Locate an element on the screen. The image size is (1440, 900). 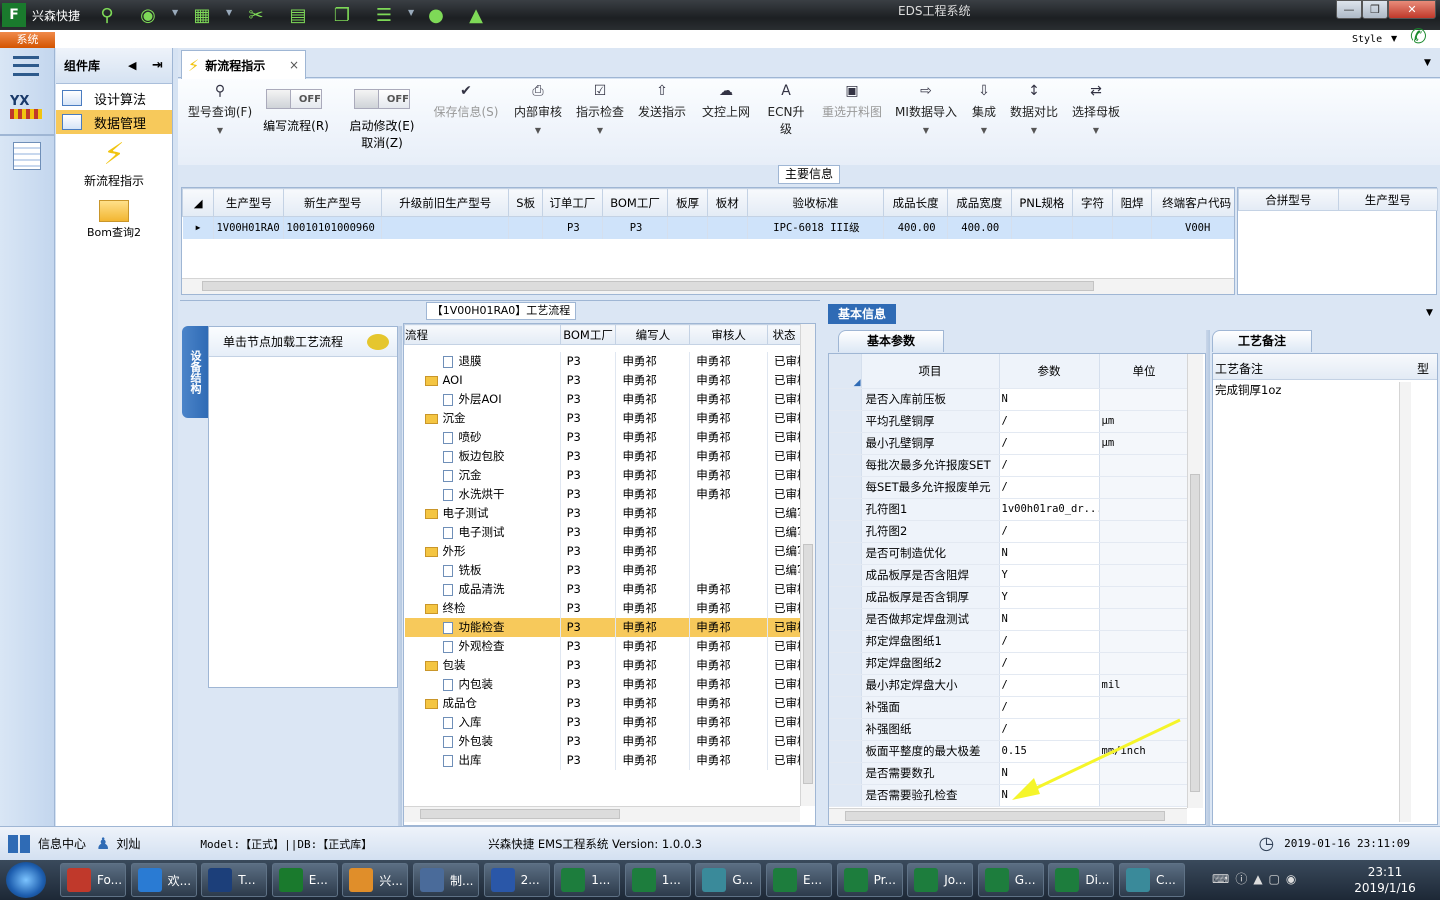
param-row: 每SET最多允许报废单元 / is located at coordinates (1009, 487).